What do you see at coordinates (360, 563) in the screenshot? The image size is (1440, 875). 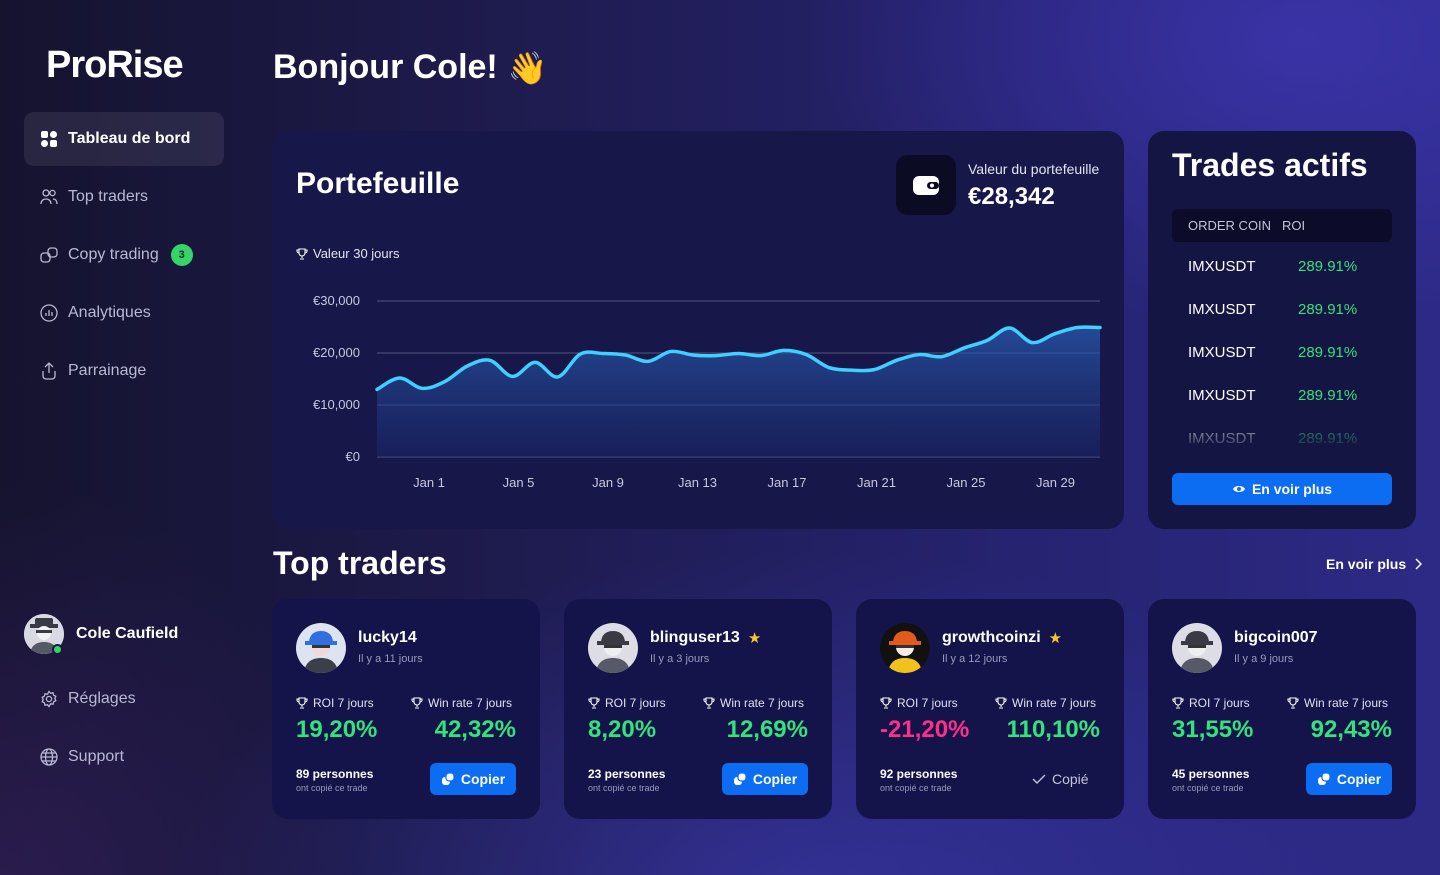 I see `top-traders-title: Top traders` at bounding box center [360, 563].